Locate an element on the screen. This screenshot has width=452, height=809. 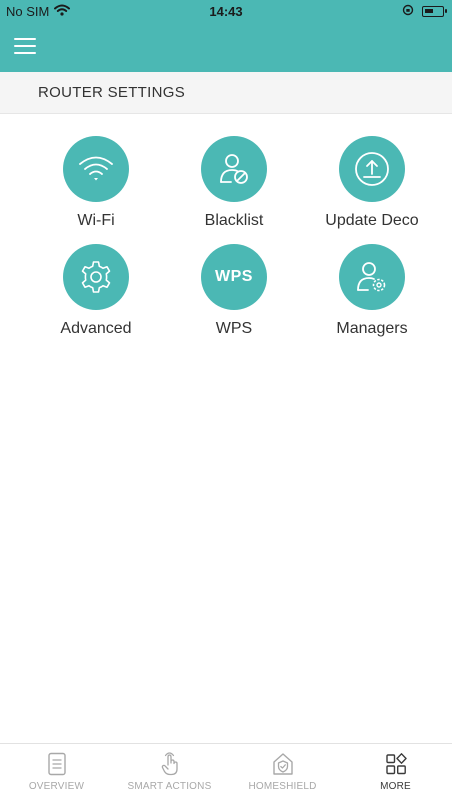
user-gear-icon is located at coordinates (372, 277).